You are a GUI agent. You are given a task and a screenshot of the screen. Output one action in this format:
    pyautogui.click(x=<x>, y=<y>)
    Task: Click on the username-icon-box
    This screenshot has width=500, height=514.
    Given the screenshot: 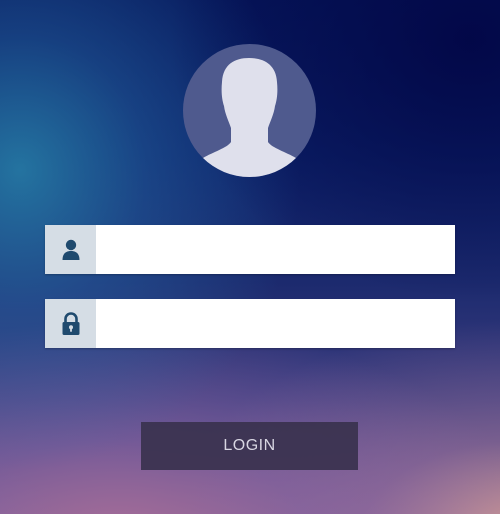 What is the action you would take?
    pyautogui.click(x=70, y=249)
    